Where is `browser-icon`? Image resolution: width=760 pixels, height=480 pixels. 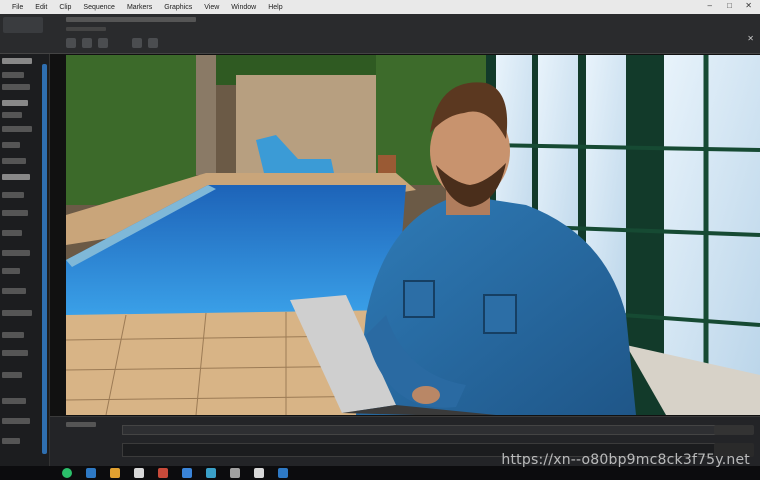
browser-icon is located at coordinates (139, 473).